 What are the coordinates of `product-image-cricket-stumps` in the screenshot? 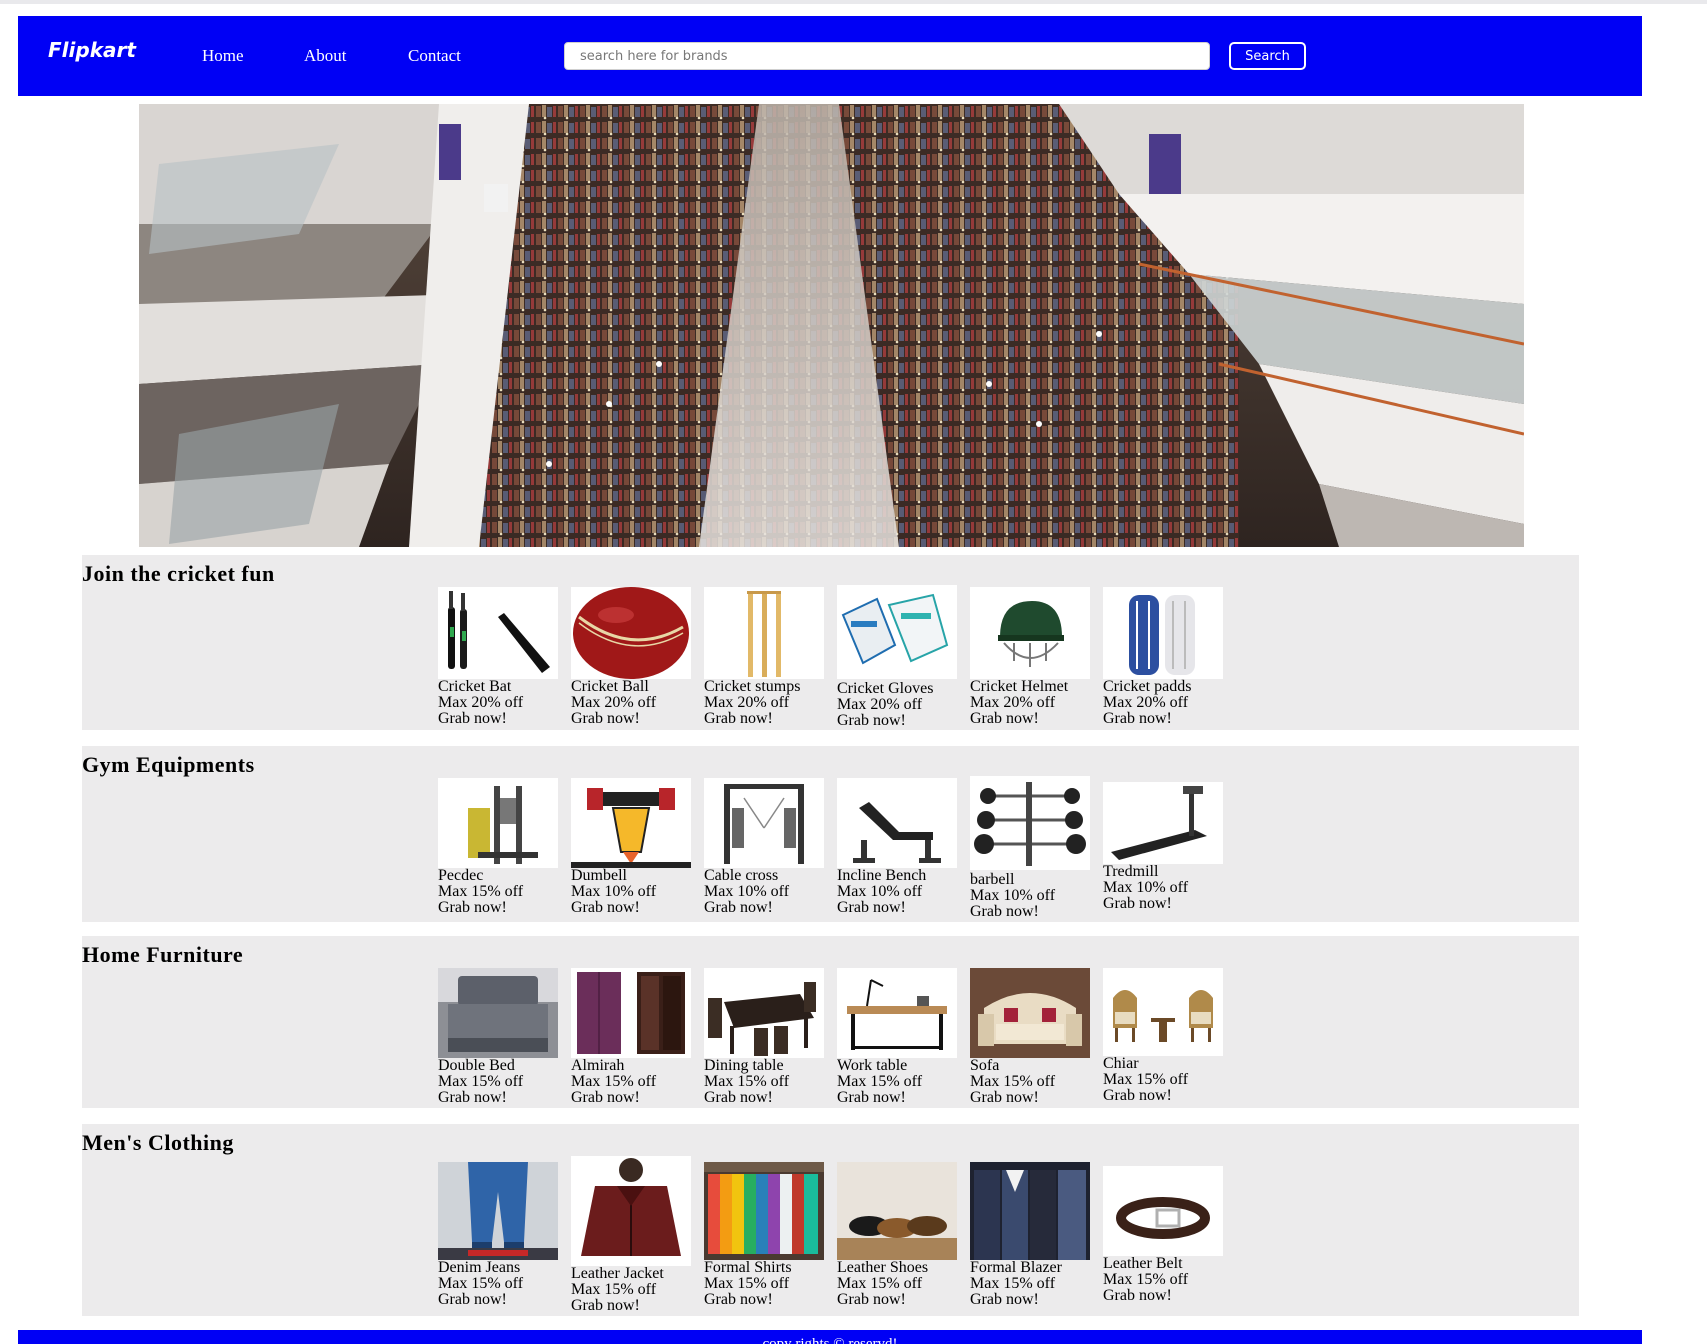 It's located at (764, 633).